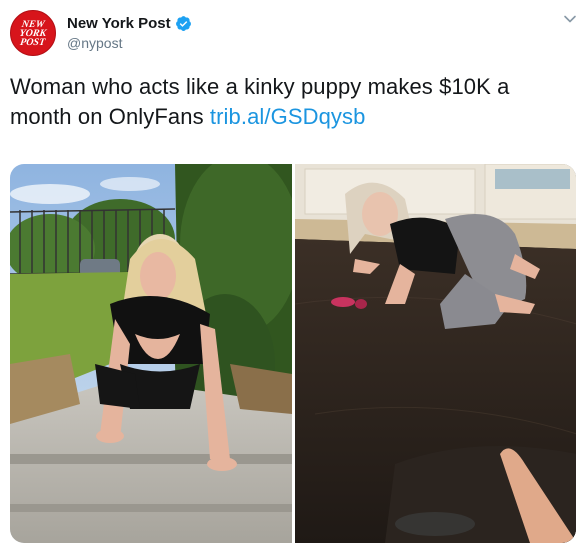 This screenshot has height=545, width=587. I want to click on verified-badge-icon, so click(183, 23).